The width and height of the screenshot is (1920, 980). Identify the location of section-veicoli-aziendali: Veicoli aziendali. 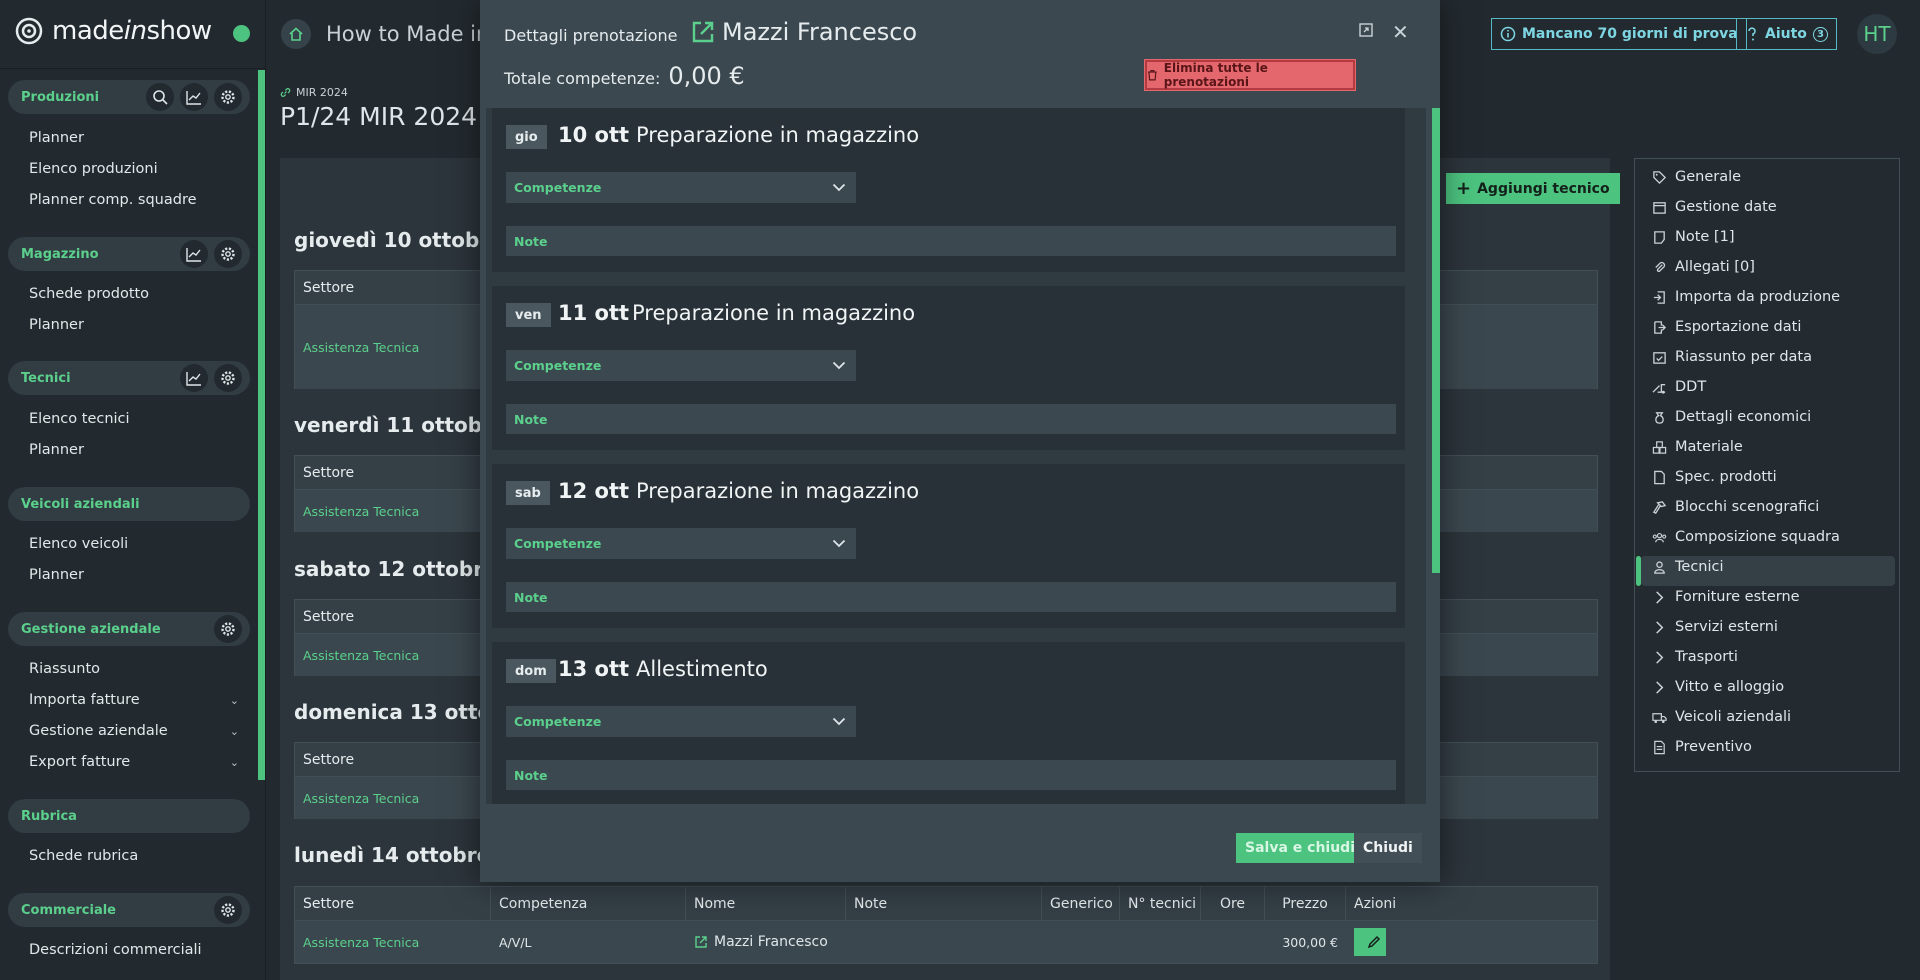
(129, 504).